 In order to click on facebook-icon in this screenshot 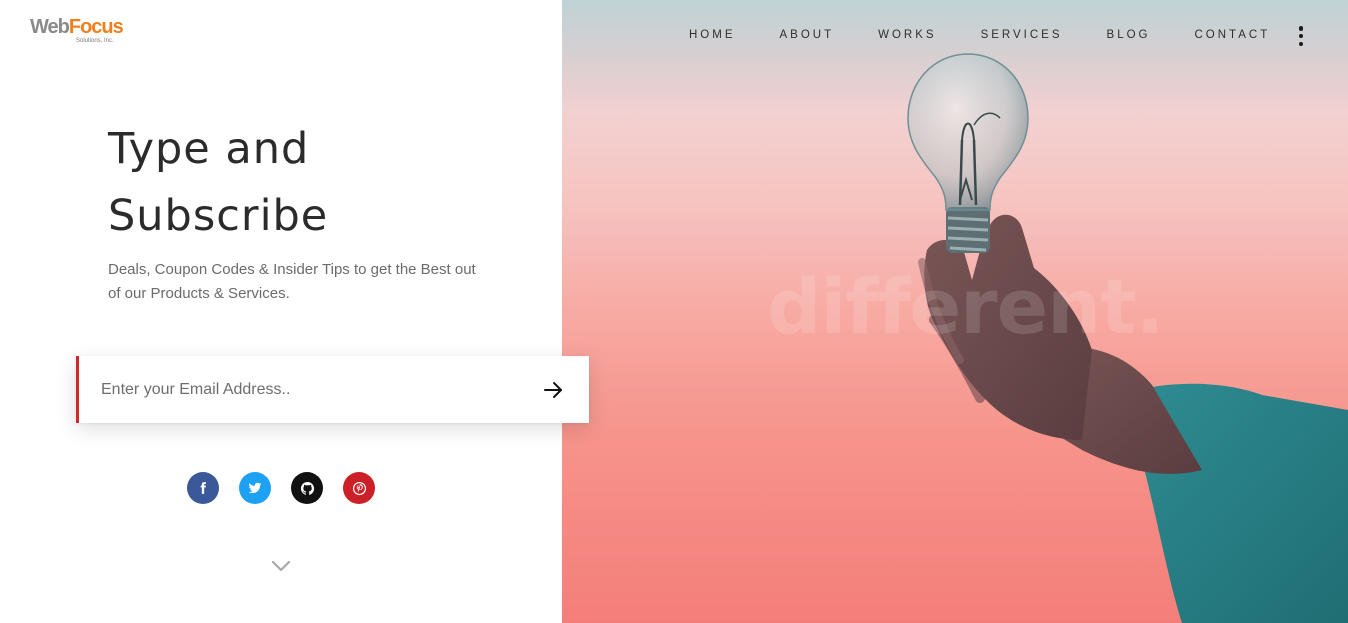, I will do `click(203, 488)`.